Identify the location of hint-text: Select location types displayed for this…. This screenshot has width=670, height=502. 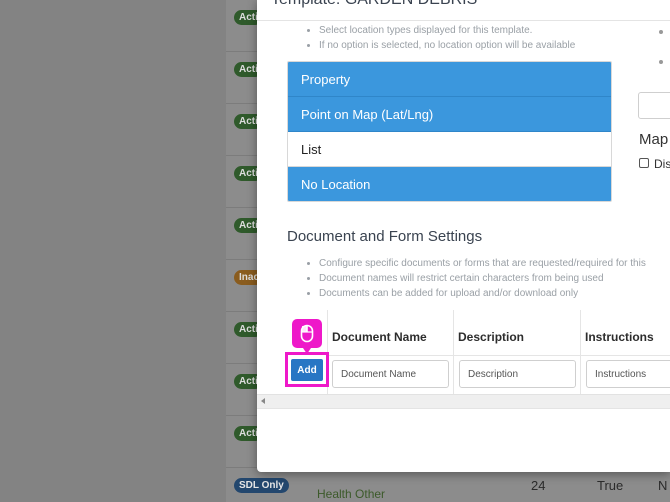
(447, 30).